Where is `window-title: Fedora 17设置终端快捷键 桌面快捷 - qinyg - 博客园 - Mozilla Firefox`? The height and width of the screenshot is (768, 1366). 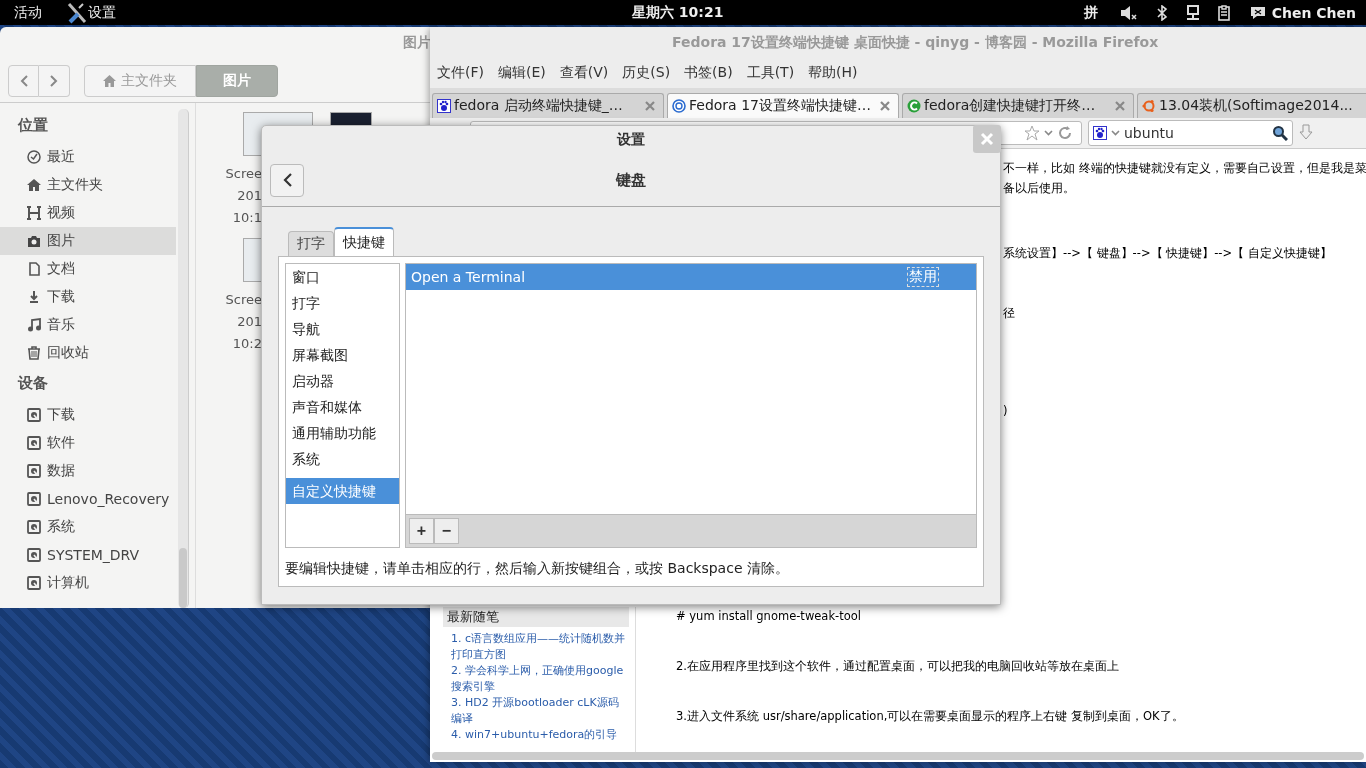
window-title: Fedora 17设置终端快捷键 桌面快捷 - qinyg - 博客园 - Mozilla Firefox is located at coordinates (898, 42).